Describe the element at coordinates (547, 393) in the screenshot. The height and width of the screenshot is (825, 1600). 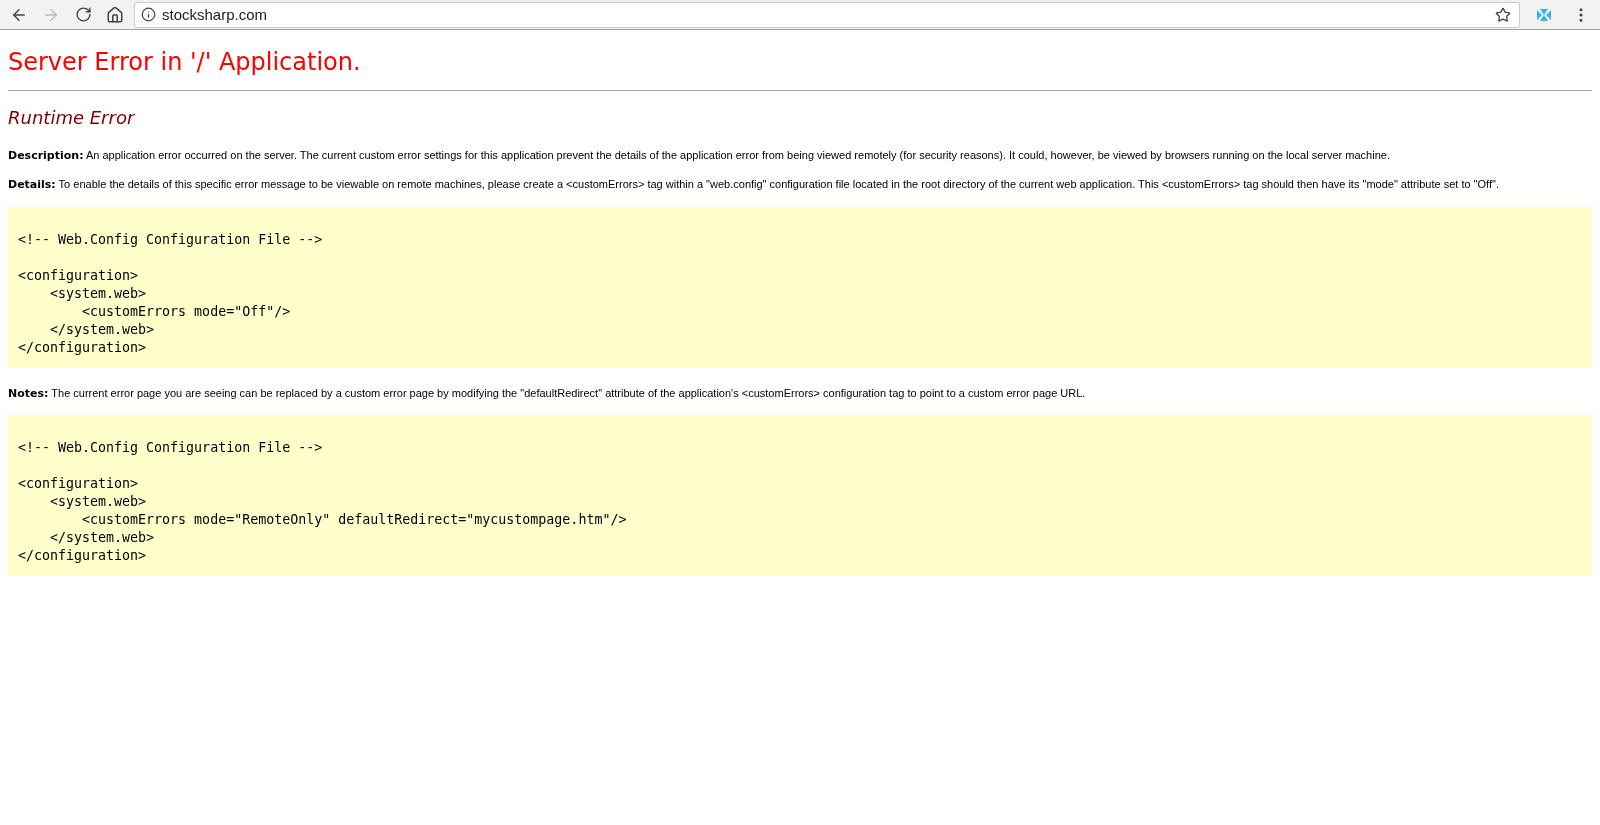
I see `error-paragraph: Notes: The current error page you are seeing can be replaced by a custom error page by modifying the "defaultRedirect" attribute of the application's <customErrors> configuration tag to point to a custom error page URL.` at that location.